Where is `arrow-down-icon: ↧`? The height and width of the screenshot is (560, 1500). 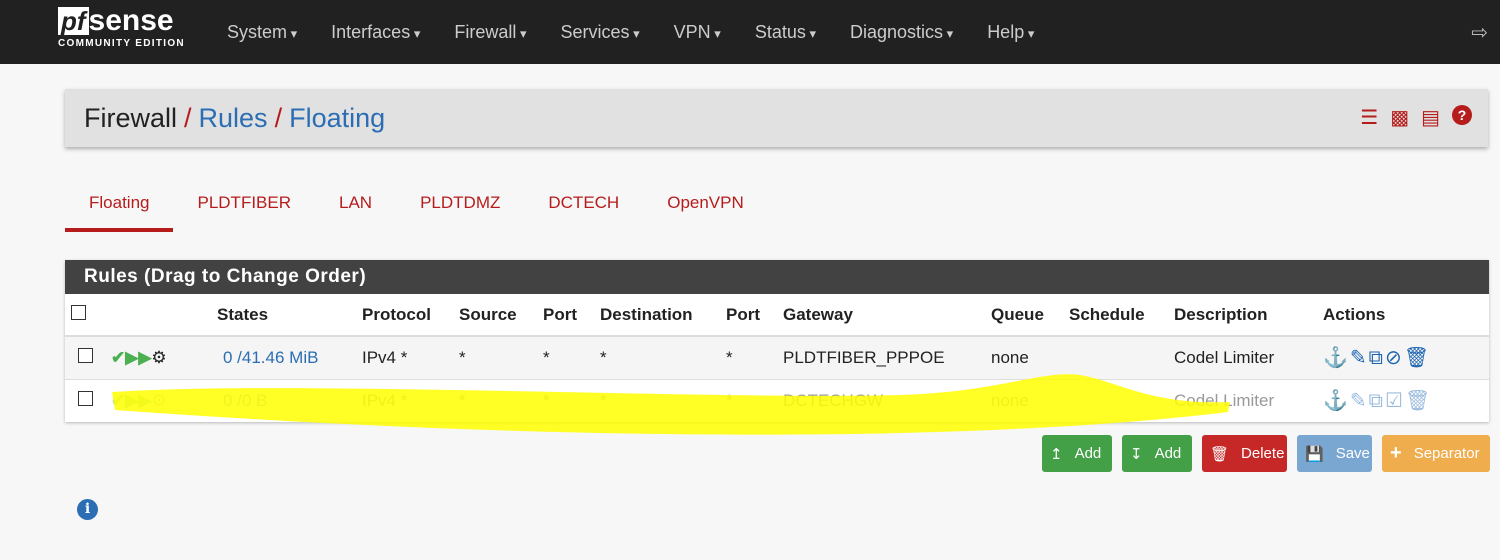
arrow-down-icon: ↧ is located at coordinates (1136, 454).